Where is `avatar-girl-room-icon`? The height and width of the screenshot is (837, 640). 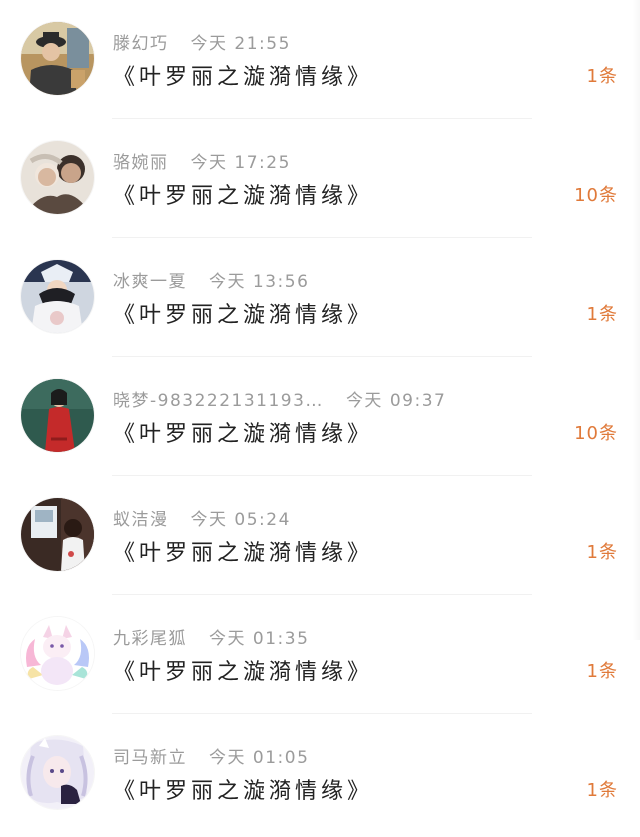
avatar-girl-room-icon is located at coordinates (57, 534).